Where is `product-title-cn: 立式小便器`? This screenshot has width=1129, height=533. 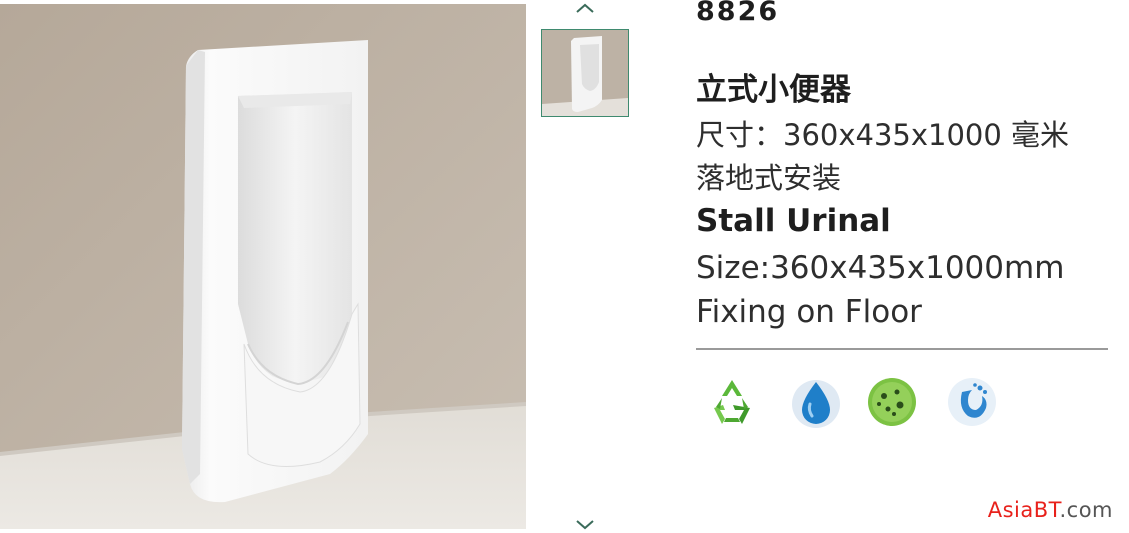 product-title-cn: 立式小便器 is located at coordinates (773, 90).